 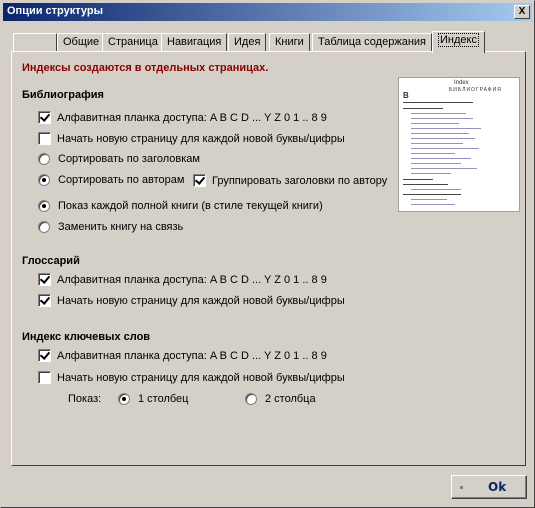 What do you see at coordinates (121, 180) in the screenshot?
I see `bib-sort-authors-label: Сортировать по авторам` at bounding box center [121, 180].